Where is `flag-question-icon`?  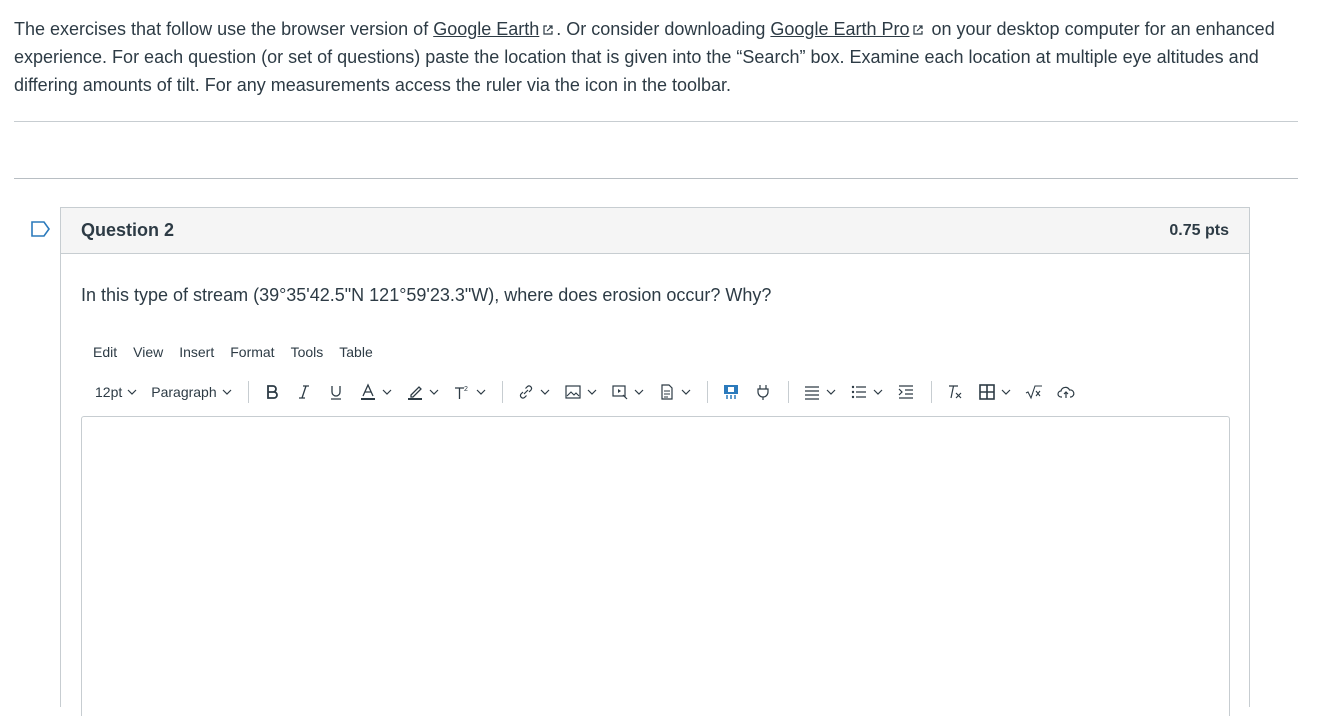 flag-question-icon is located at coordinates (41, 229).